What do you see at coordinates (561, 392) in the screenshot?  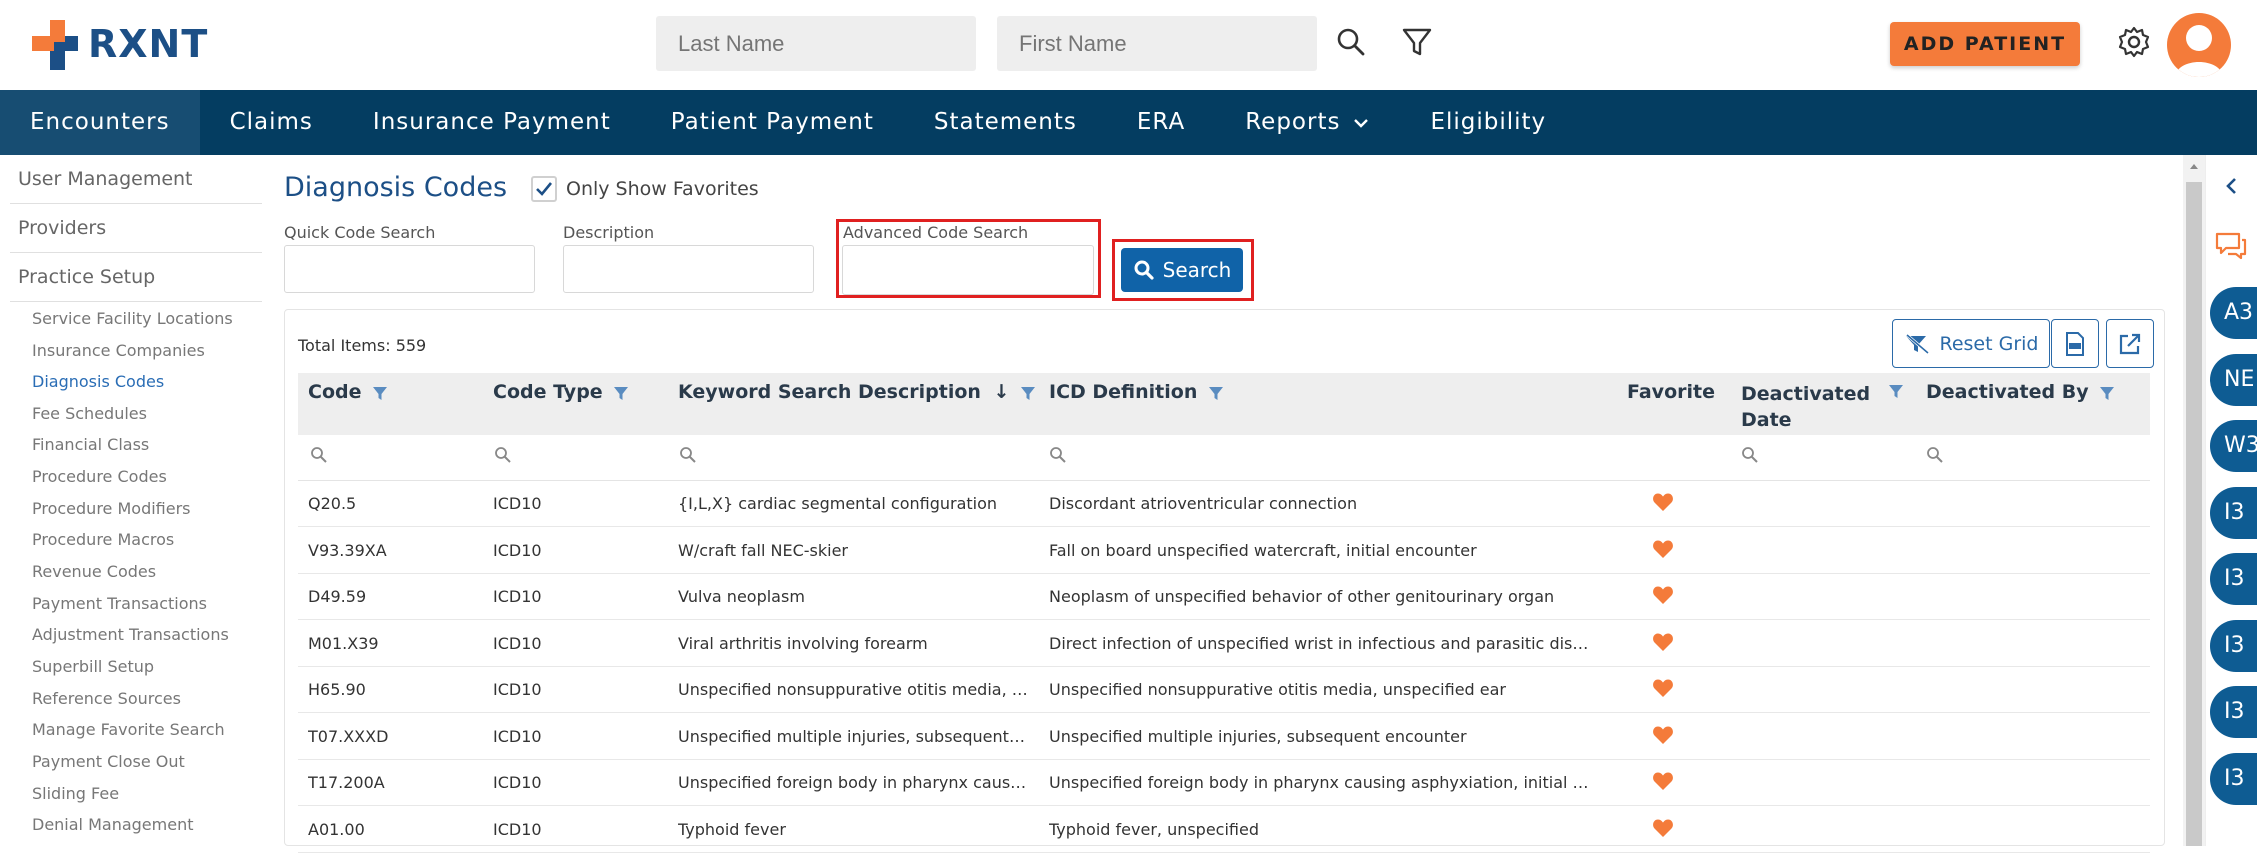 I see `column-header-code-type: Code Type` at bounding box center [561, 392].